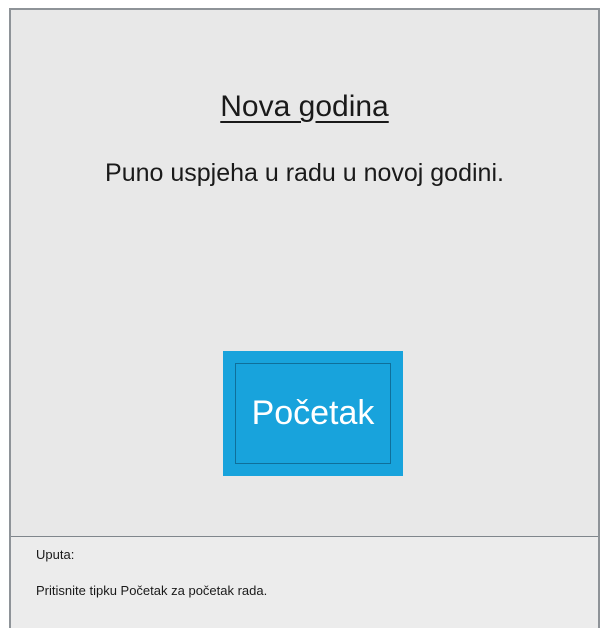 The image size is (602, 630). I want to click on start-button-focus-frame: Početak, so click(313, 413).